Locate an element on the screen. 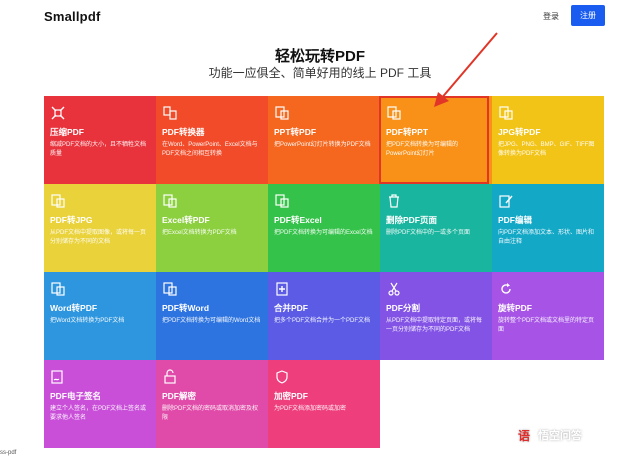 The width and height of the screenshot is (640, 458). pdf-to-word-icon is located at coordinates (170, 289).